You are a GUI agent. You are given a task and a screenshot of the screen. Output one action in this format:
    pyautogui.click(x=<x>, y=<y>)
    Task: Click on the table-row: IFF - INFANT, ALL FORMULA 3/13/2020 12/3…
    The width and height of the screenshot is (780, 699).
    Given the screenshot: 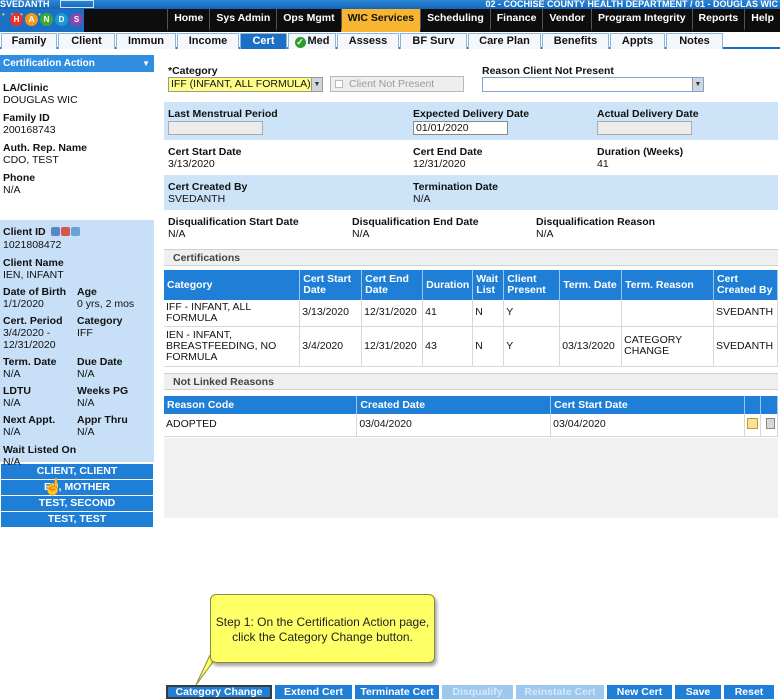 What is the action you would take?
    pyautogui.click(x=471, y=313)
    